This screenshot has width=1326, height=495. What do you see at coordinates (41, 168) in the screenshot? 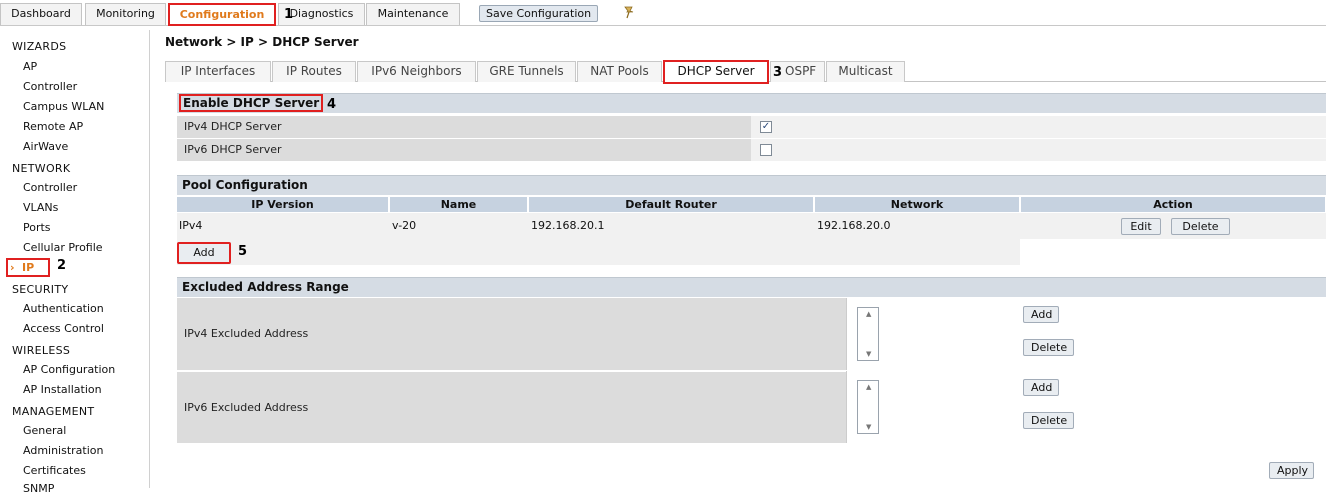
I see `sidebar-section-network: NETWORK` at bounding box center [41, 168].